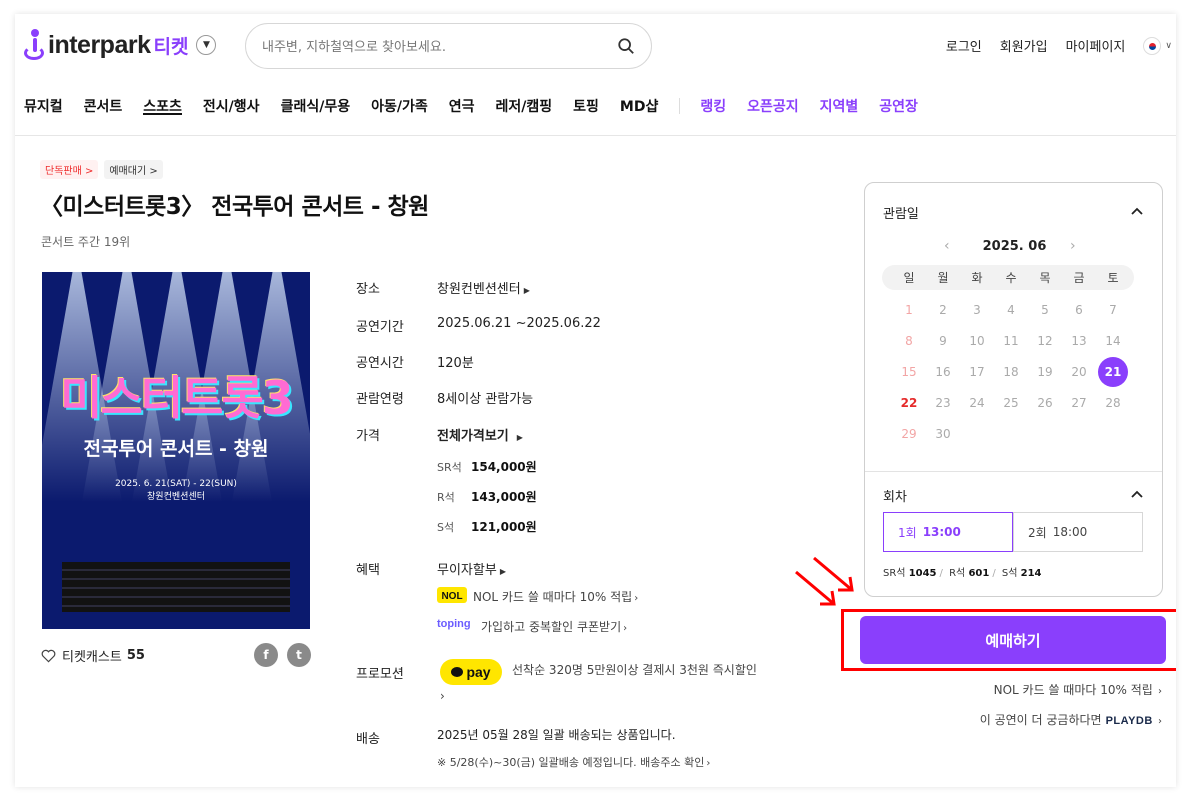  What do you see at coordinates (93, 655) in the screenshot?
I see `ticketcast: 티켓캐스트 55` at bounding box center [93, 655].